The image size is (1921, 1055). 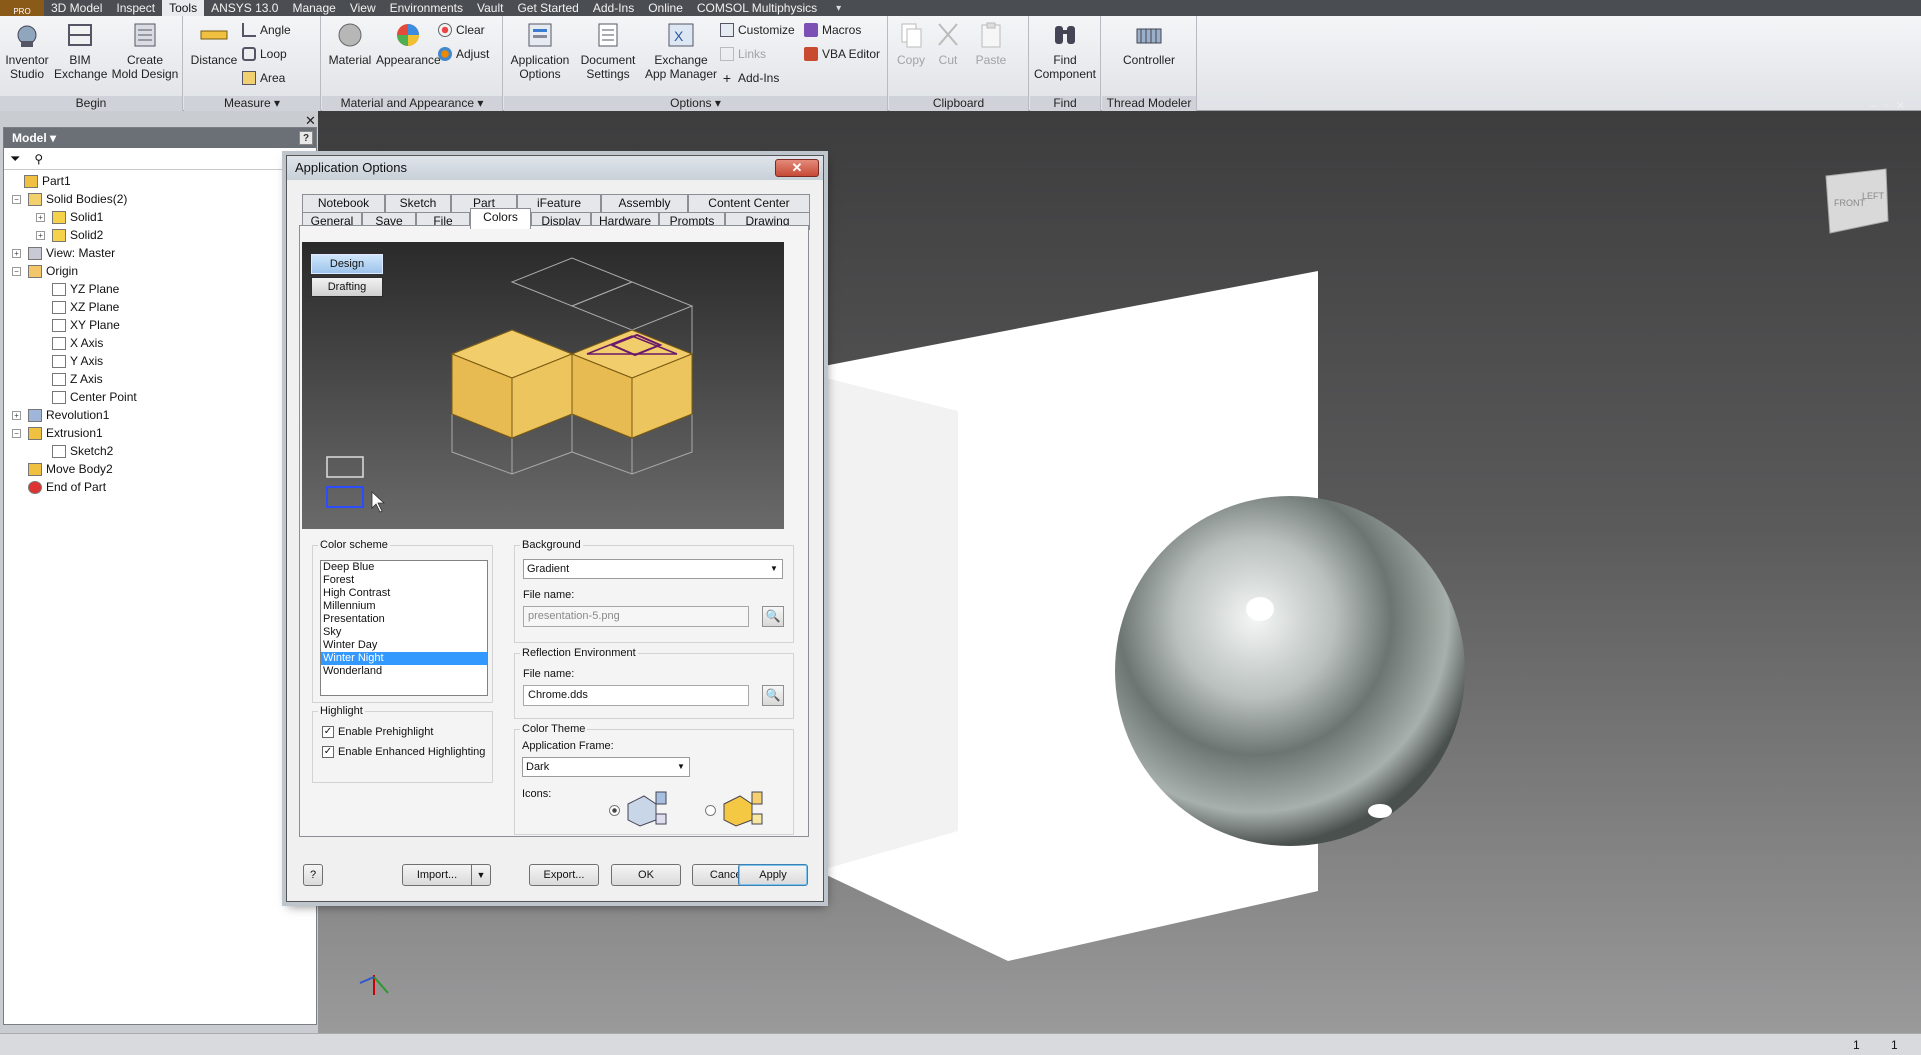 I want to click on find-component-button: Find Component, so click(x=1065, y=50).